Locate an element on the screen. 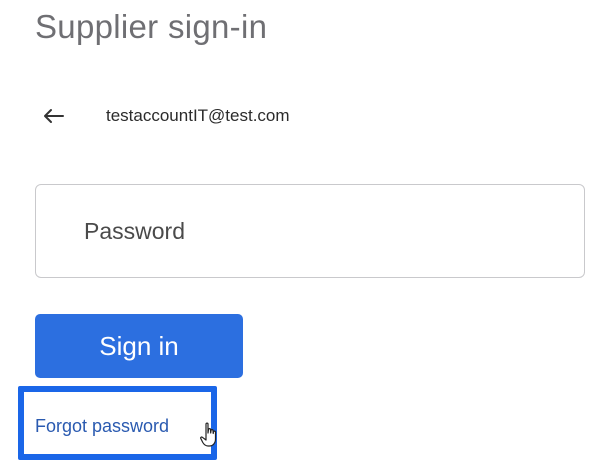 Image resolution: width=591 pixels, height=471 pixels. hand-pointer-icon is located at coordinates (210, 437).